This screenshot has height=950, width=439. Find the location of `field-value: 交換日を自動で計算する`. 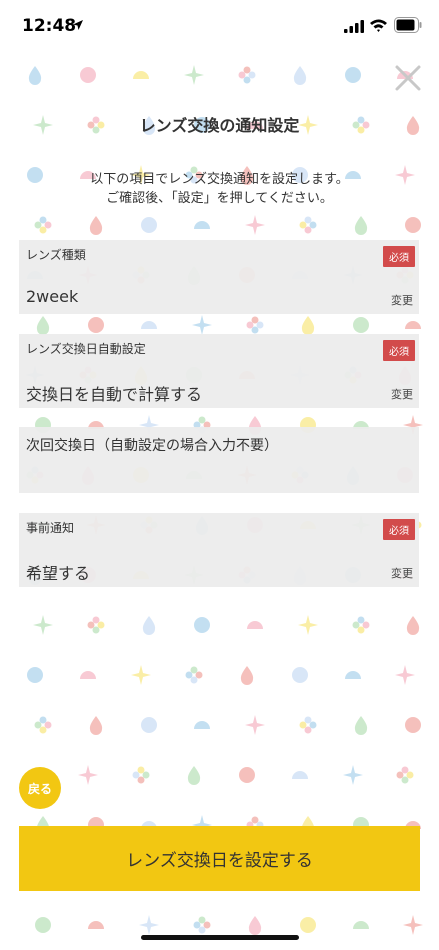

field-value: 交換日を自動で計算する is located at coordinates (114, 394).